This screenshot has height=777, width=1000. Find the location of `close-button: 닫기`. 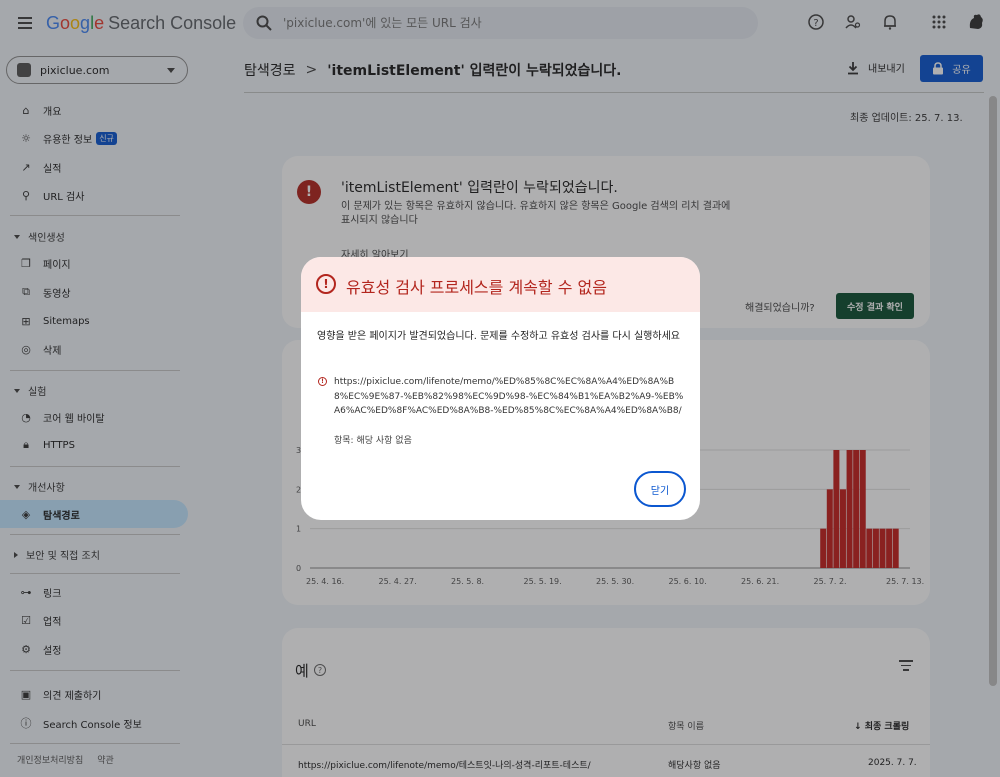

close-button: 닫기 is located at coordinates (660, 489).